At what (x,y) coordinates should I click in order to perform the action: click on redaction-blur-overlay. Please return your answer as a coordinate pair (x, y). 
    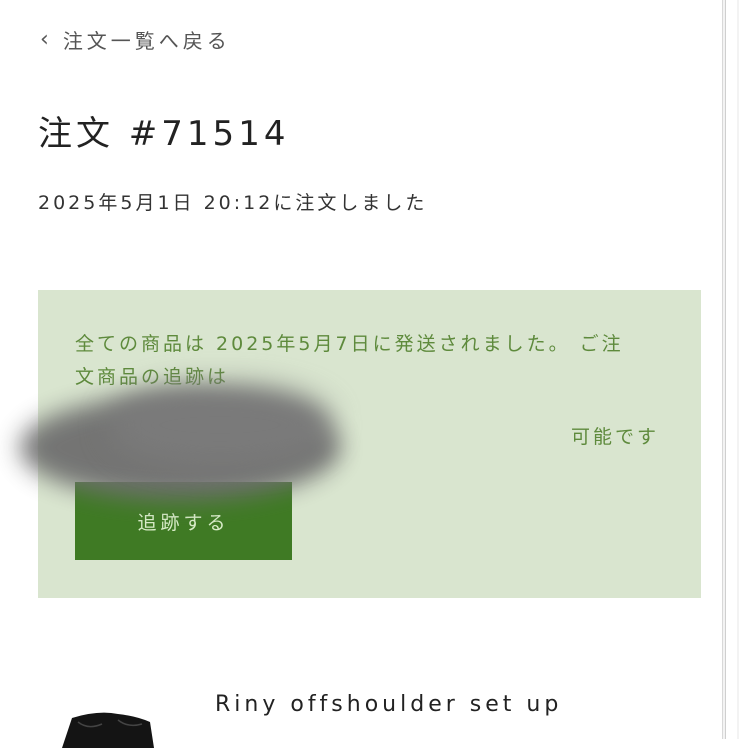
    Looking at the image, I should click on (220, 425).